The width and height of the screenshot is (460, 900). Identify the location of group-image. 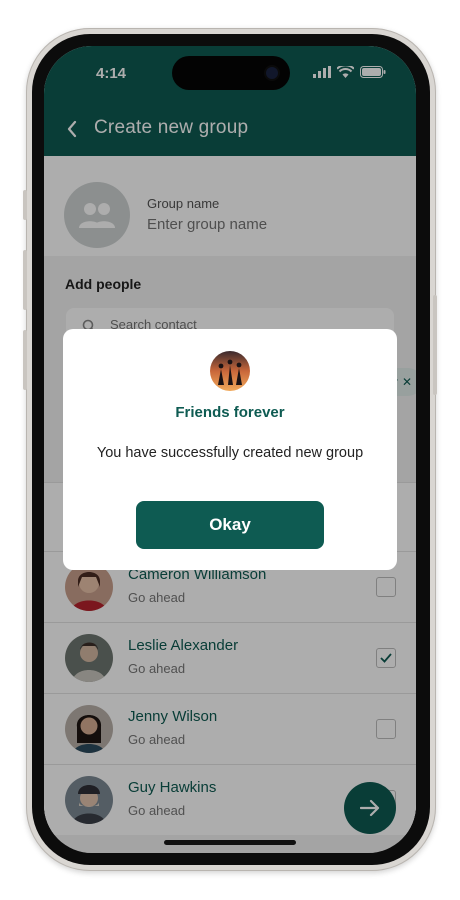
(230, 371).